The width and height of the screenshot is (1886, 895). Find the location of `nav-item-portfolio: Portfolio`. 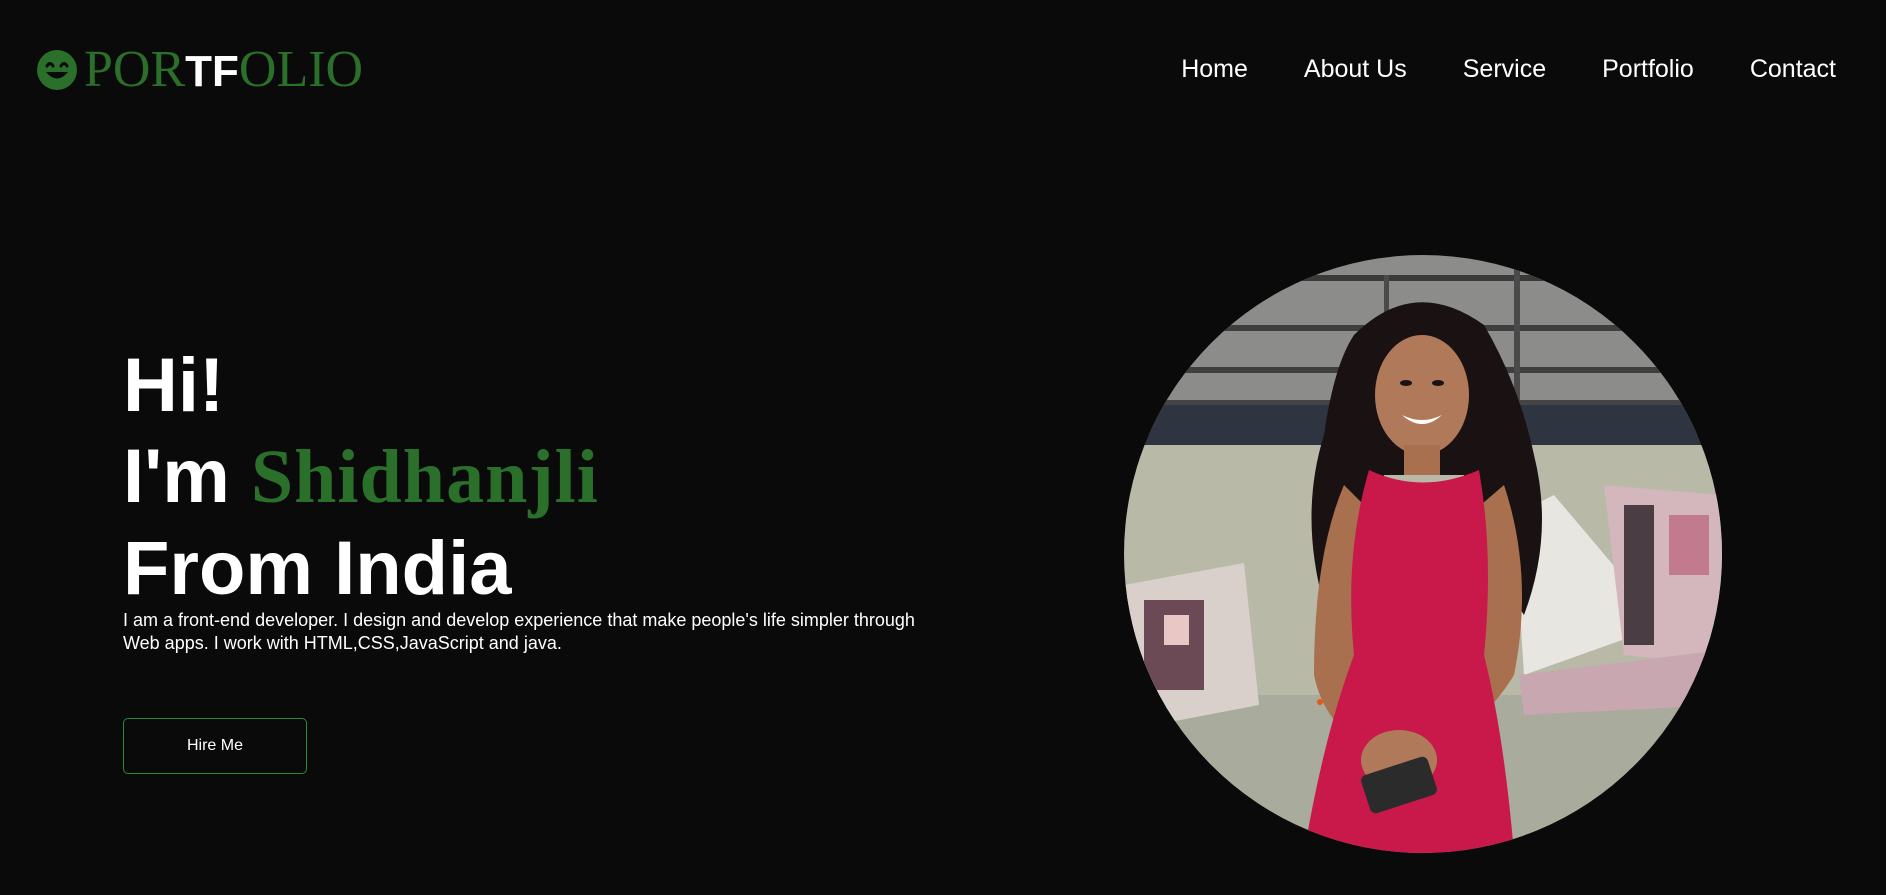

nav-item-portfolio: Portfolio is located at coordinates (1648, 69).